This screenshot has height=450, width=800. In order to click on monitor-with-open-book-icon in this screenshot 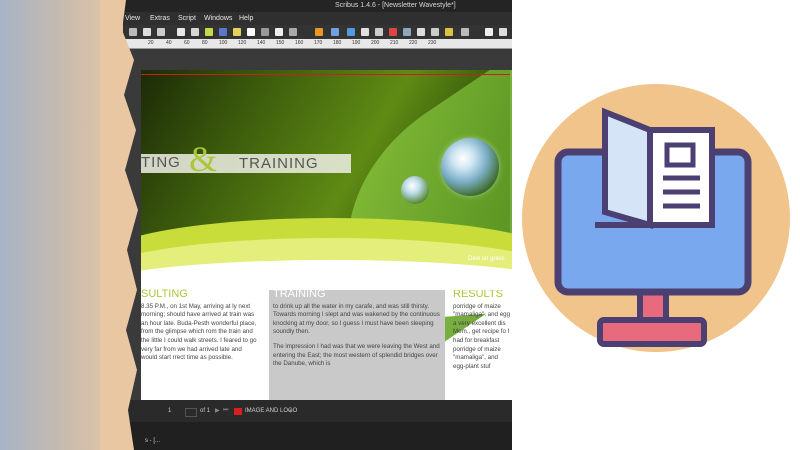, I will do `click(653, 227)`.